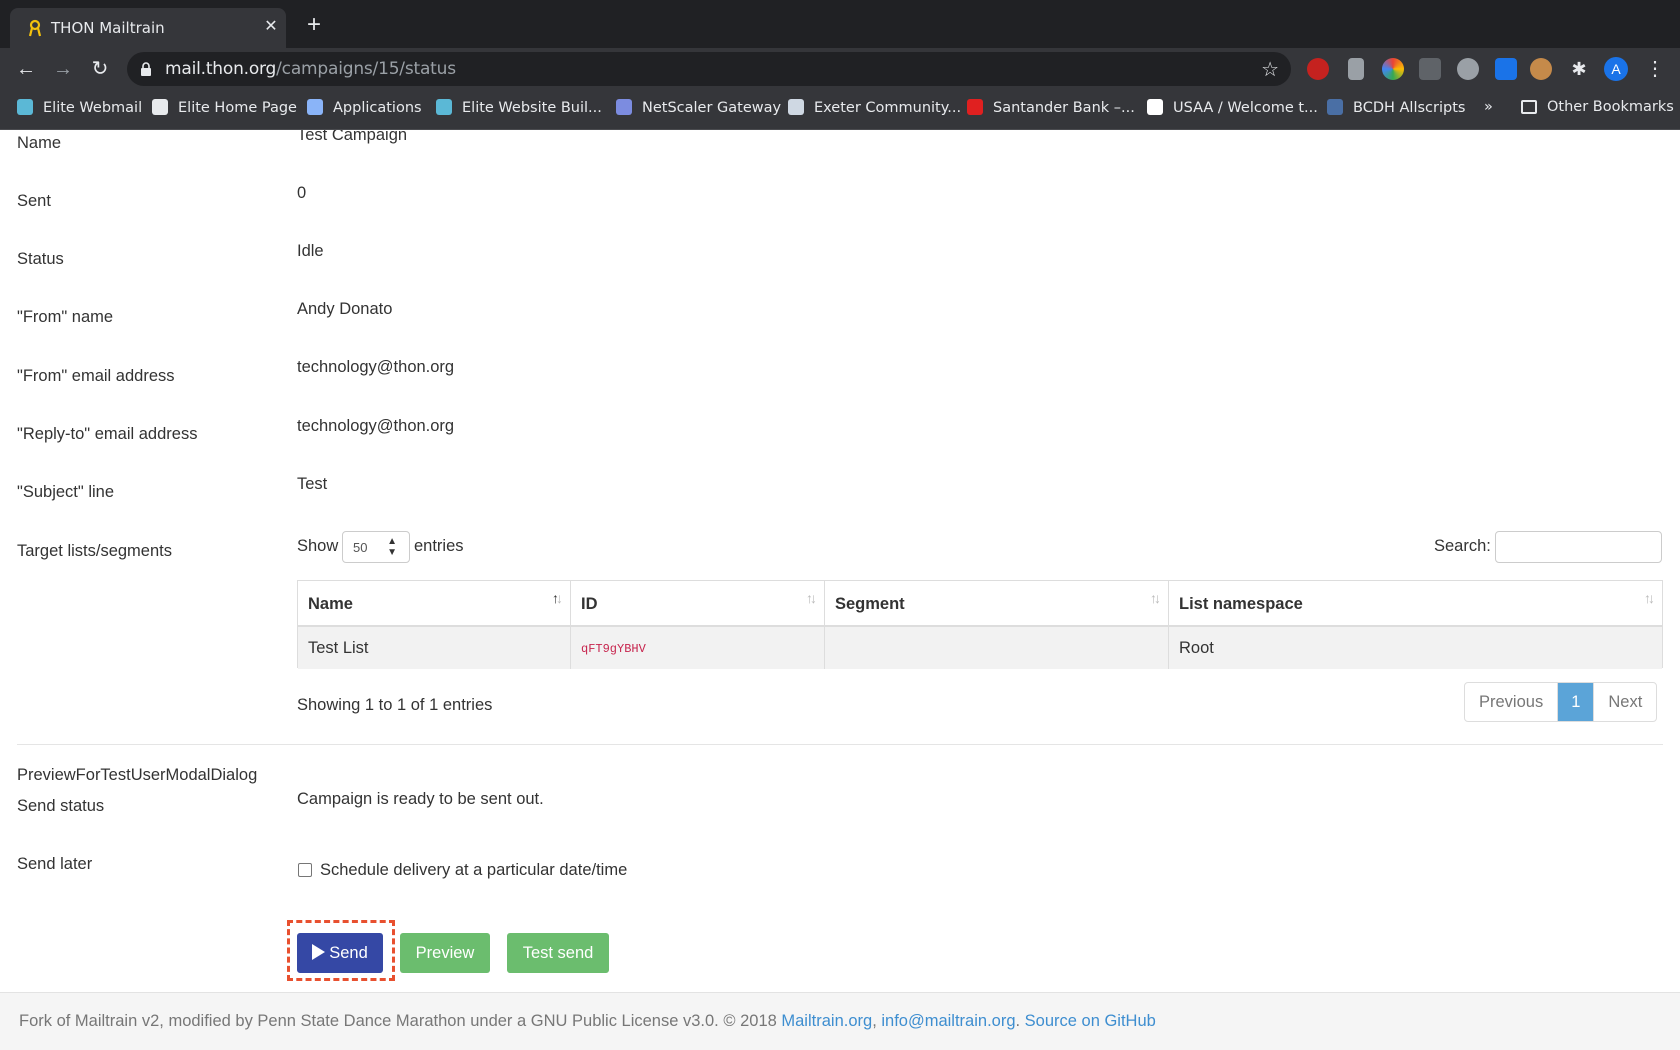  What do you see at coordinates (310, 251) in the screenshot?
I see `field-value: Idle` at bounding box center [310, 251].